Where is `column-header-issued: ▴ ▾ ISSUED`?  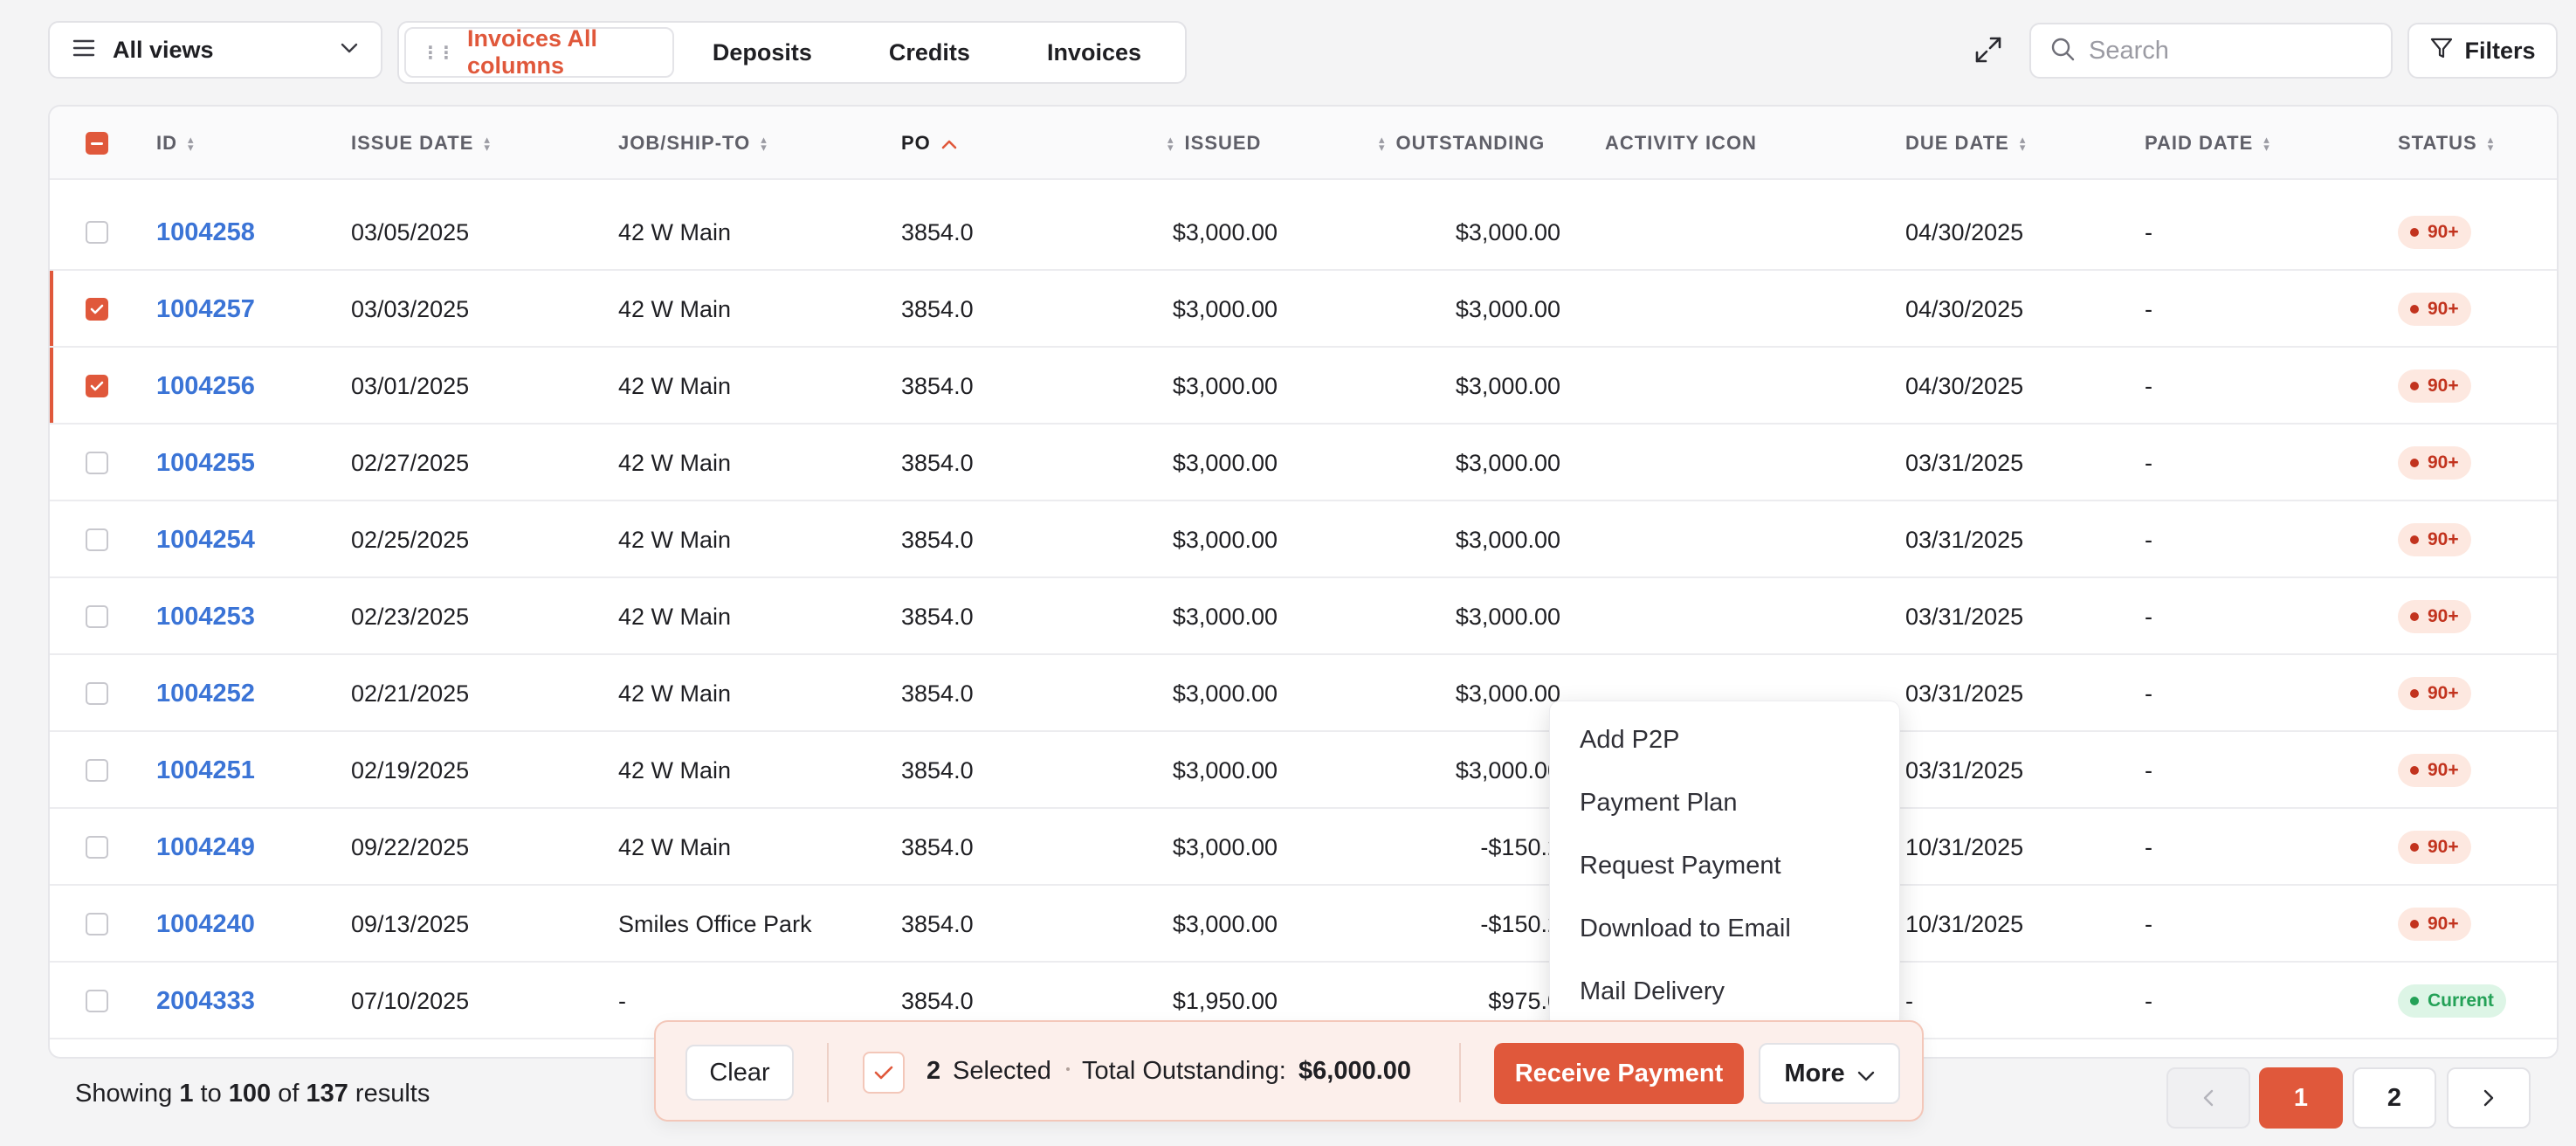 column-header-issued: ▴ ▾ ISSUED is located at coordinates (1214, 143).